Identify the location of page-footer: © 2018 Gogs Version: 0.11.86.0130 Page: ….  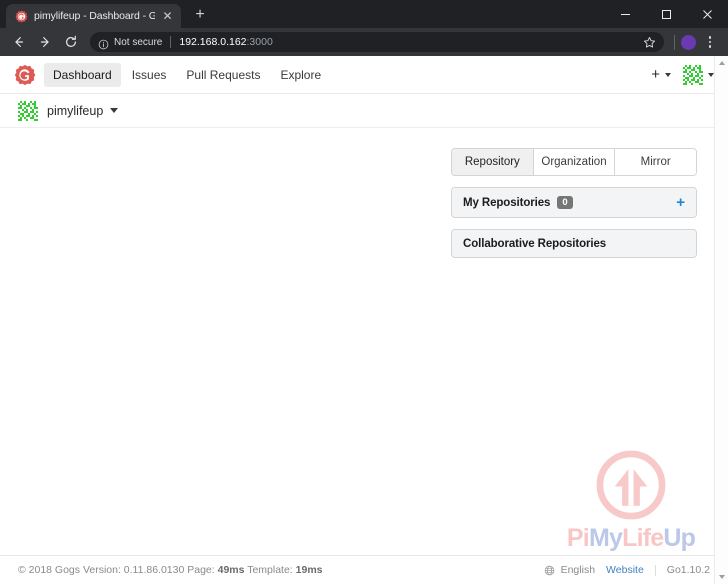
(364, 569).